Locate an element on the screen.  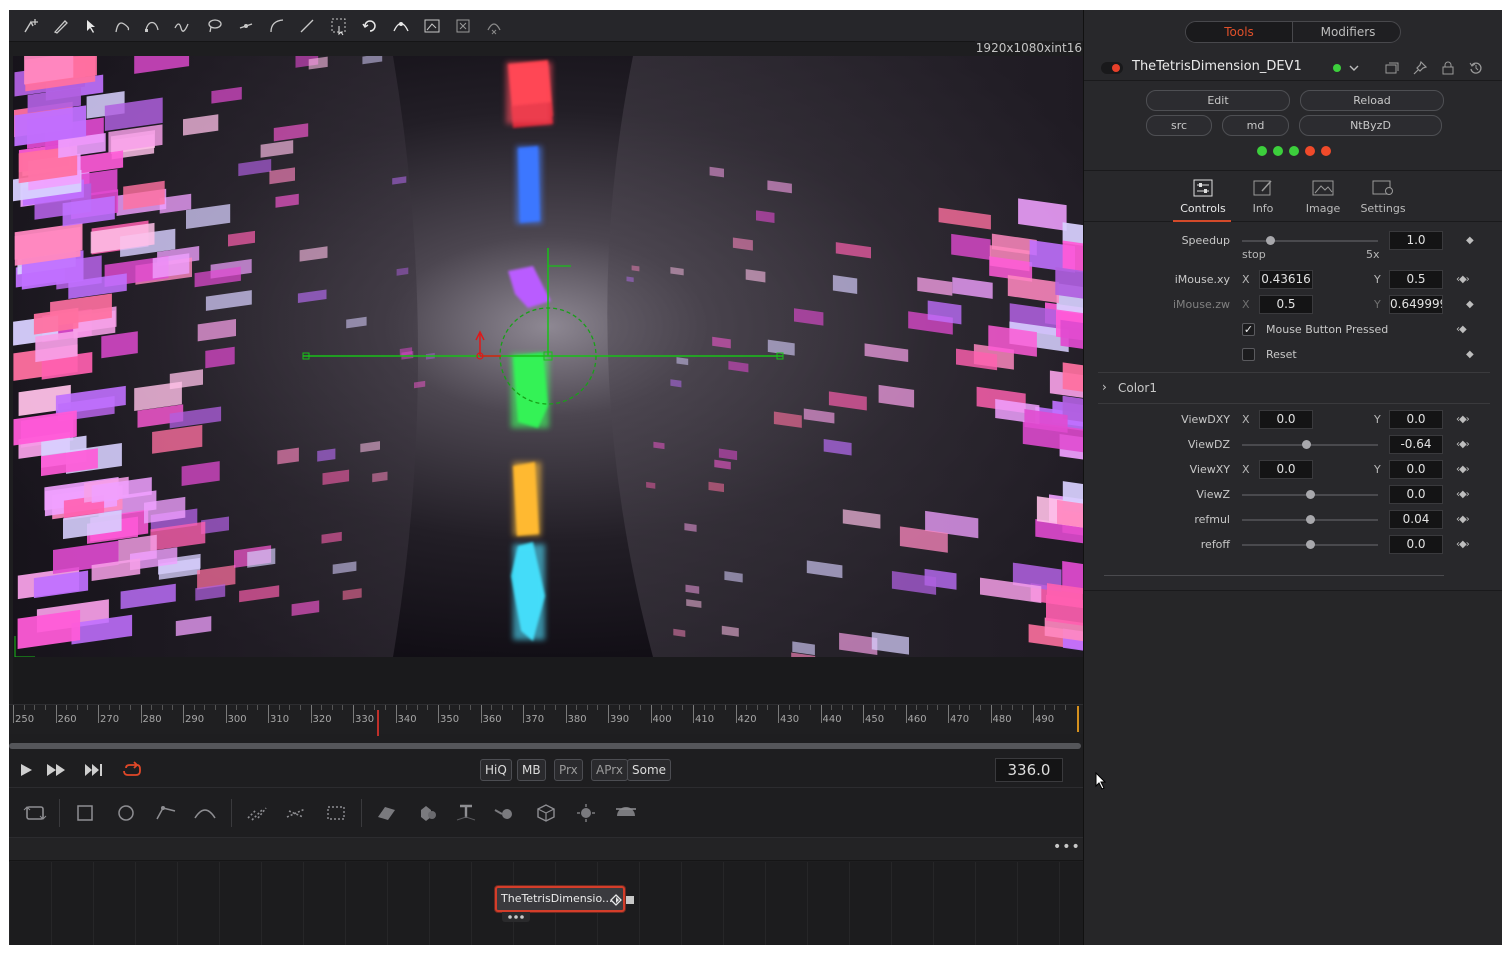
viewxy-y-value: 0.0 is located at coordinates (1416, 469).